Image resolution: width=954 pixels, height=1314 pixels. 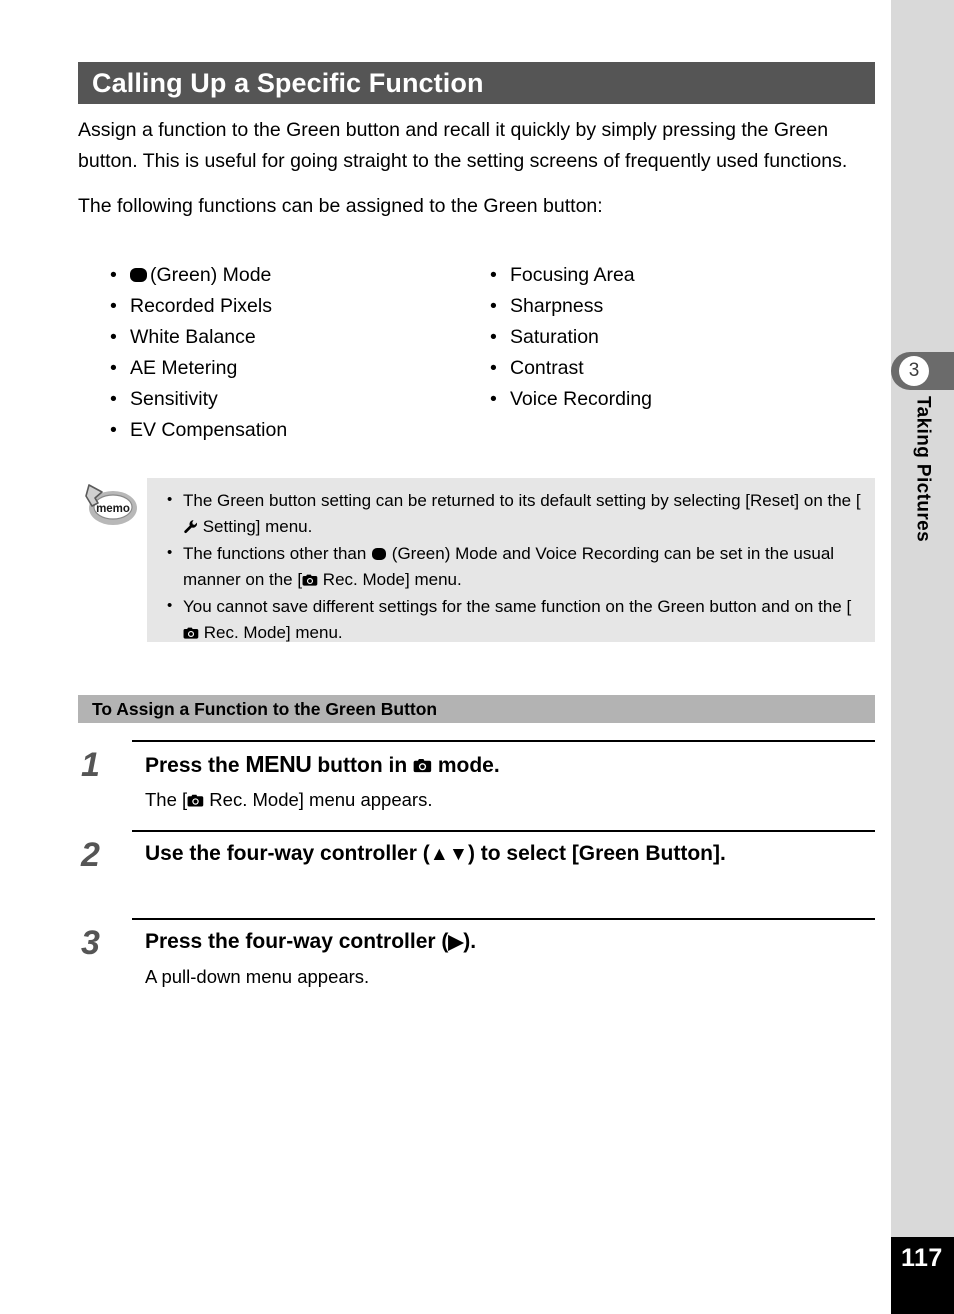 I want to click on step-detail-text-2: Rec. Mode] menu appears., so click(x=318, y=799).